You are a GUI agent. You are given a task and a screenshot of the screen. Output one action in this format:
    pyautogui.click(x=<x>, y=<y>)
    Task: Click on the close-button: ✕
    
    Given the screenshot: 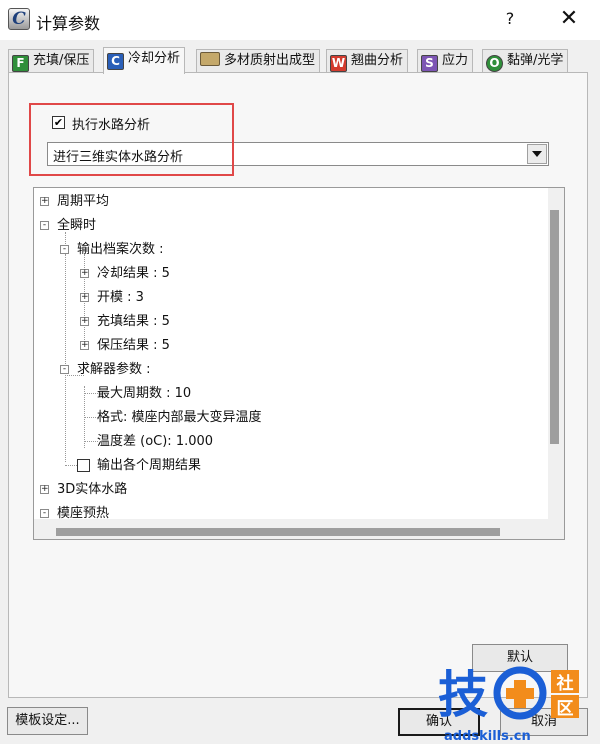 What is the action you would take?
    pyautogui.click(x=569, y=20)
    